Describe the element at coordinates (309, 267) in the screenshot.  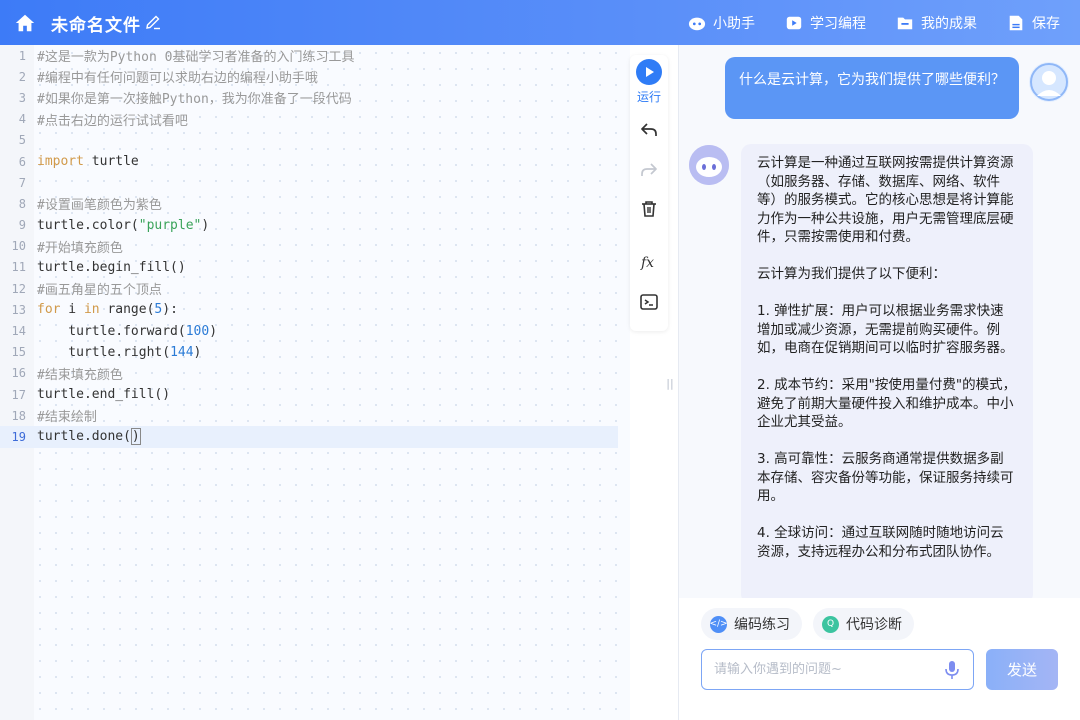
I see `code-line: 11 turtle.begin_fill()` at that location.